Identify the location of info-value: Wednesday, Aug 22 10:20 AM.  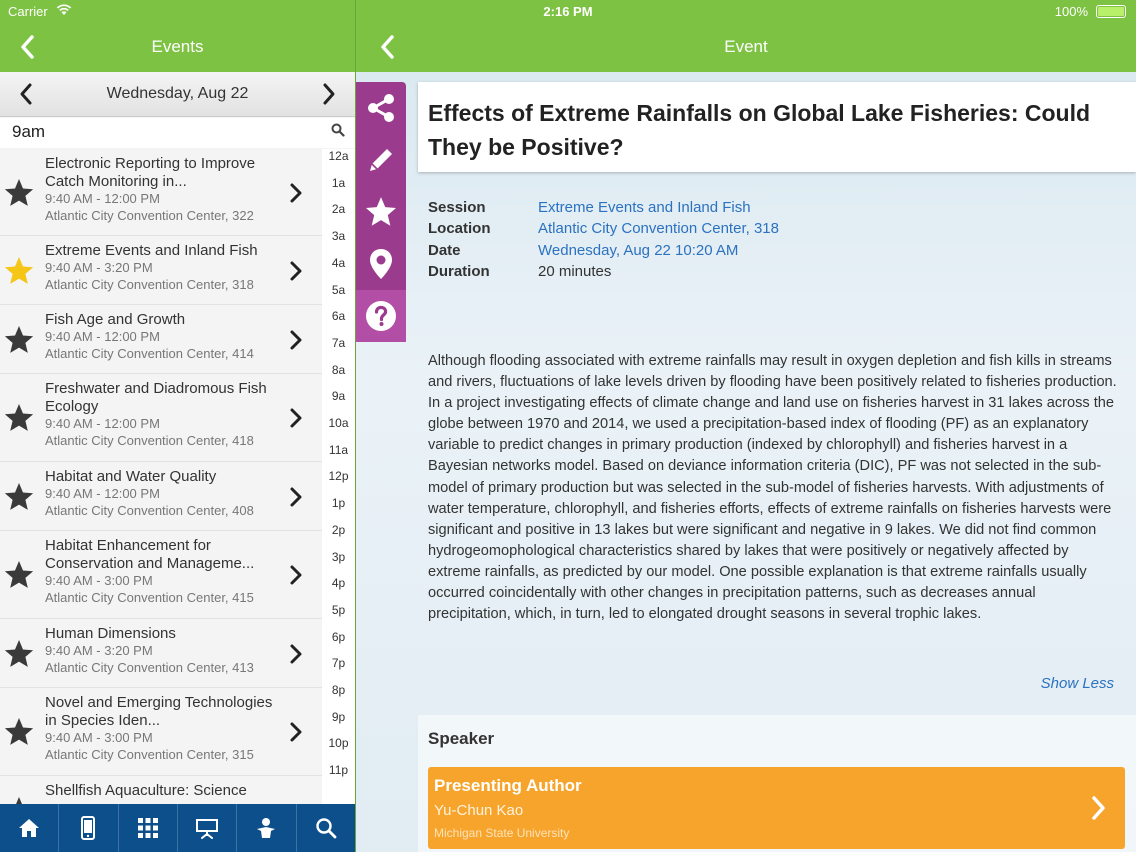
(638, 250).